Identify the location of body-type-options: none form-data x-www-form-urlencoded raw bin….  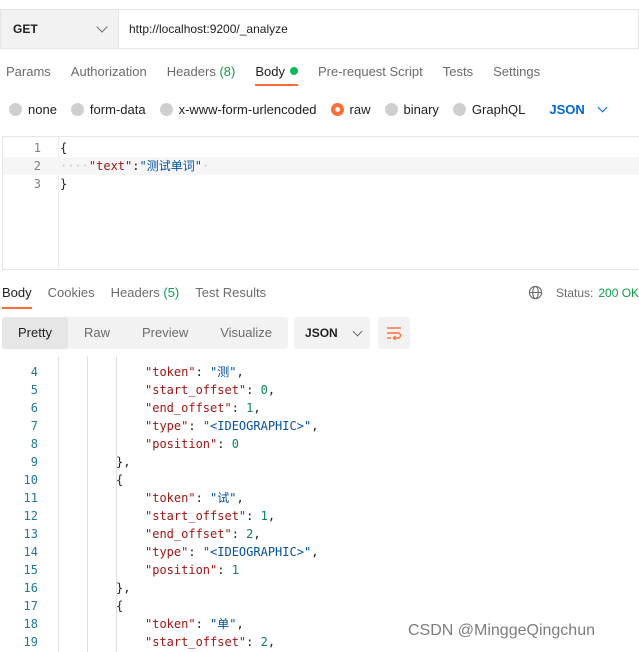
(304, 109).